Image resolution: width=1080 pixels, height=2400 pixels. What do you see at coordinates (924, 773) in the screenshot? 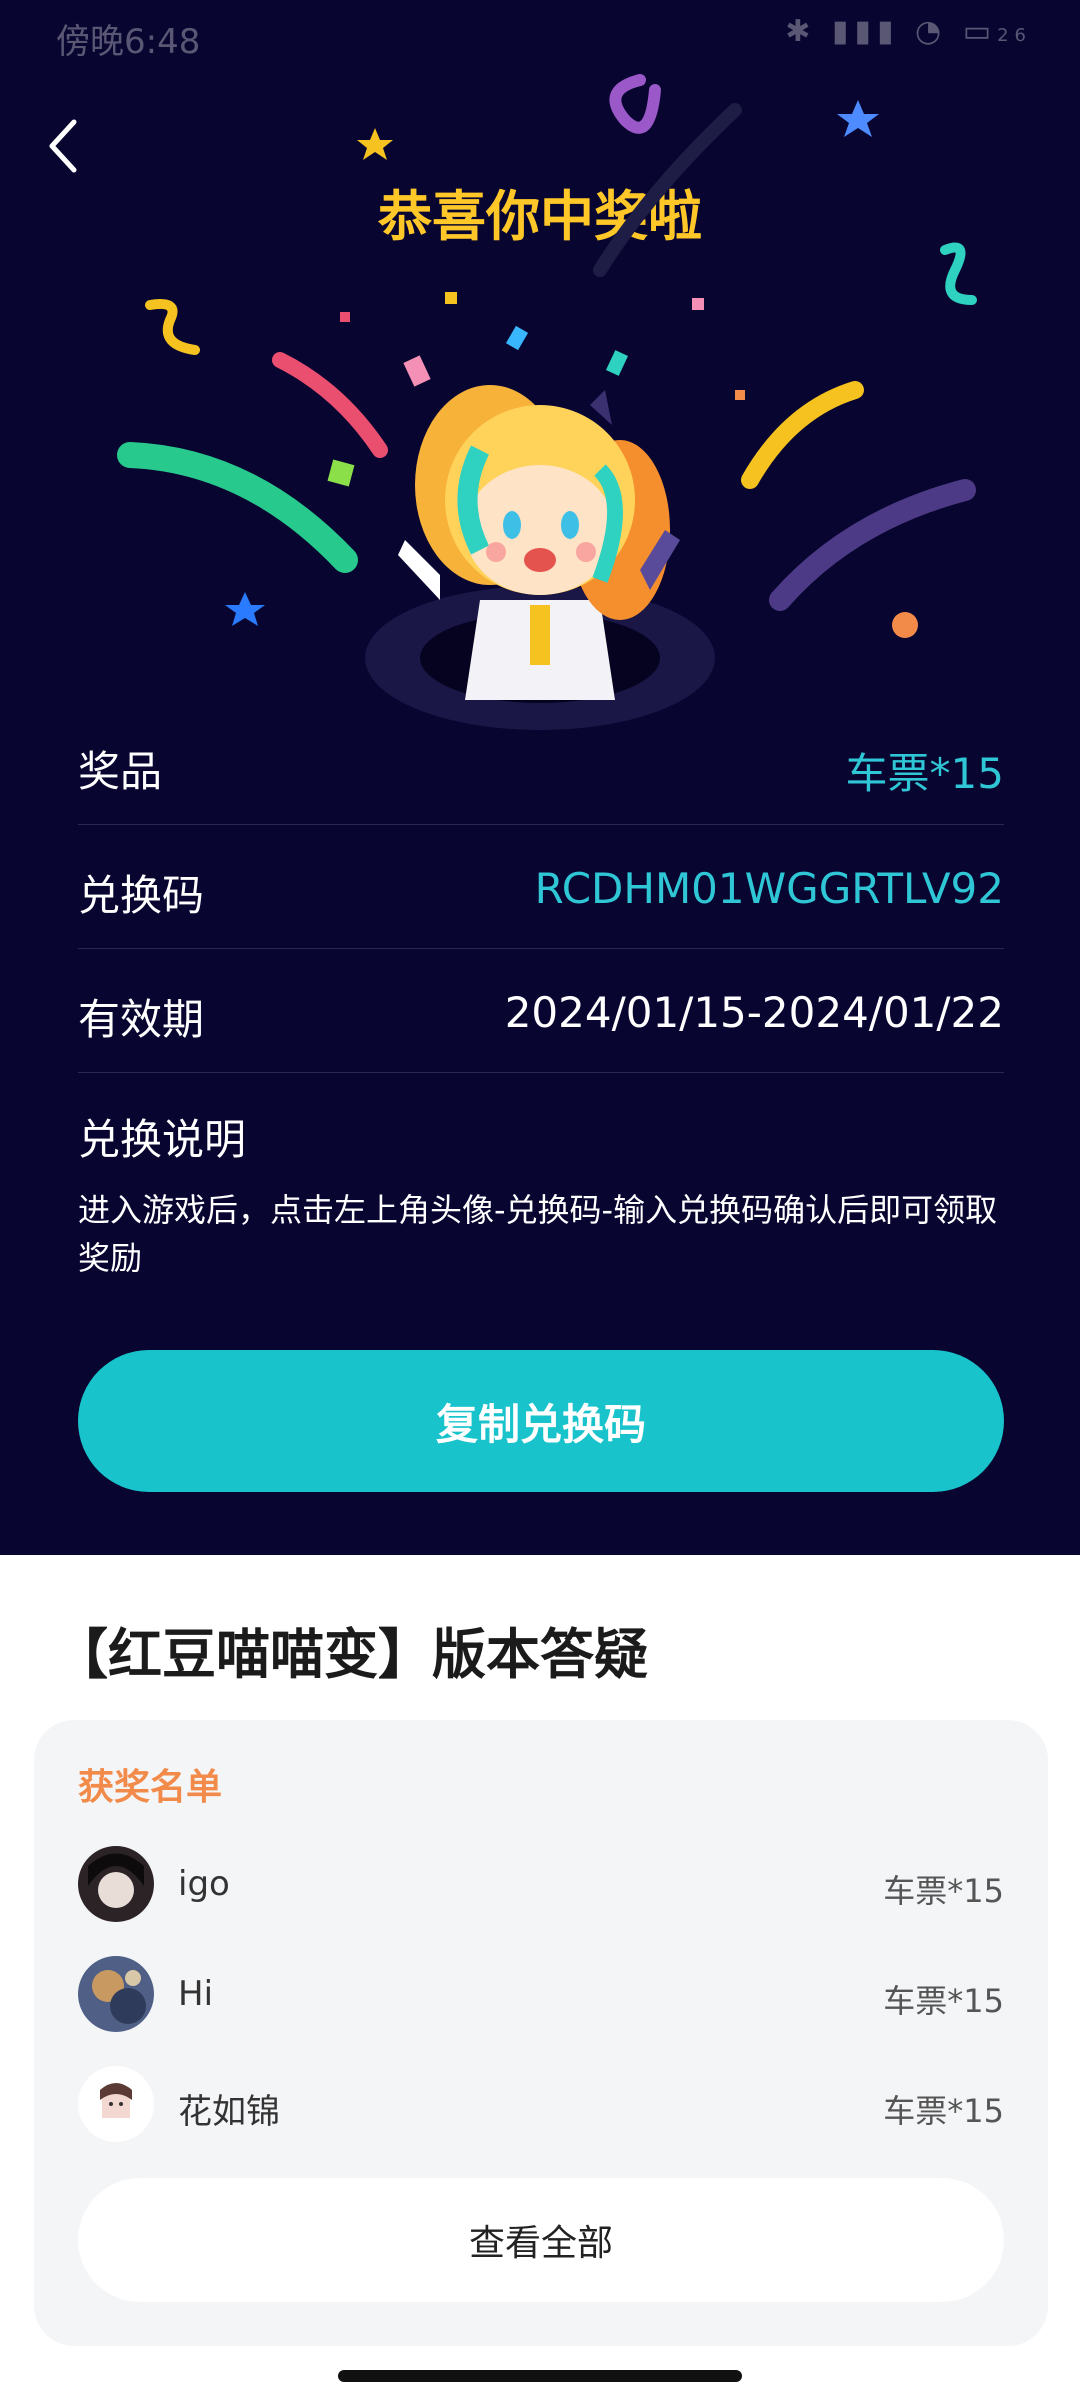
I see `prize-value: 车票*15` at bounding box center [924, 773].